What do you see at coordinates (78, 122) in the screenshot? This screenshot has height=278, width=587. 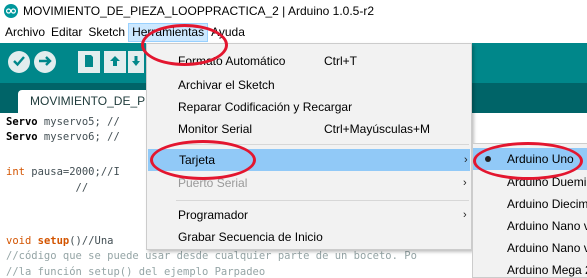 I see `code-token: myservo5; //` at bounding box center [78, 122].